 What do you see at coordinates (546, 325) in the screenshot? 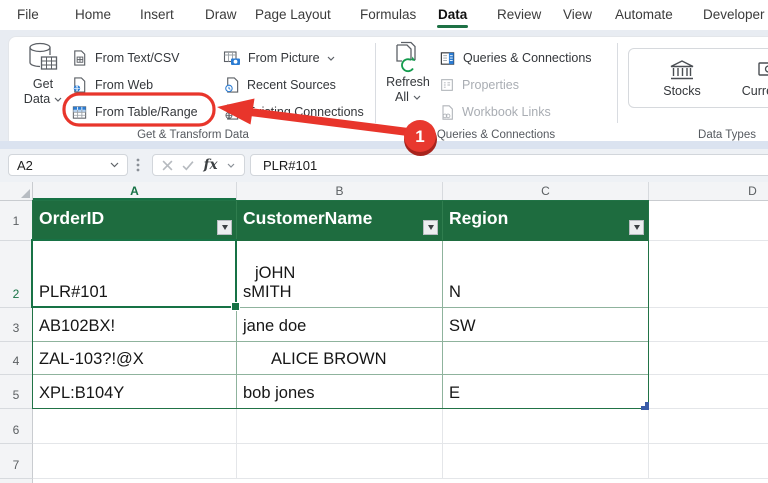
I see `cell-c3: SW` at bounding box center [546, 325].